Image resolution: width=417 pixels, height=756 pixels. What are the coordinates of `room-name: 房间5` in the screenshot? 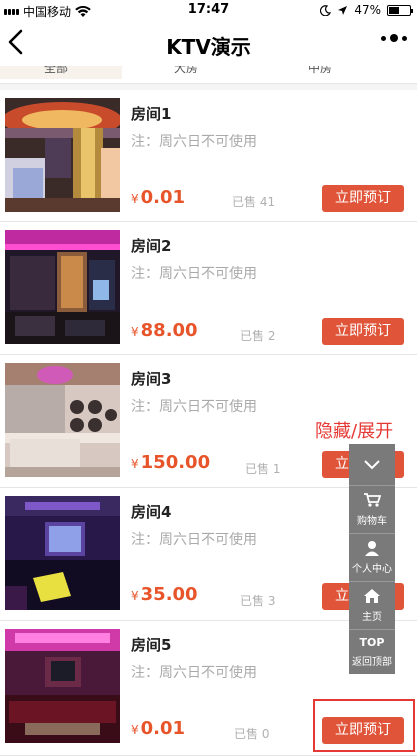 It's located at (151, 645).